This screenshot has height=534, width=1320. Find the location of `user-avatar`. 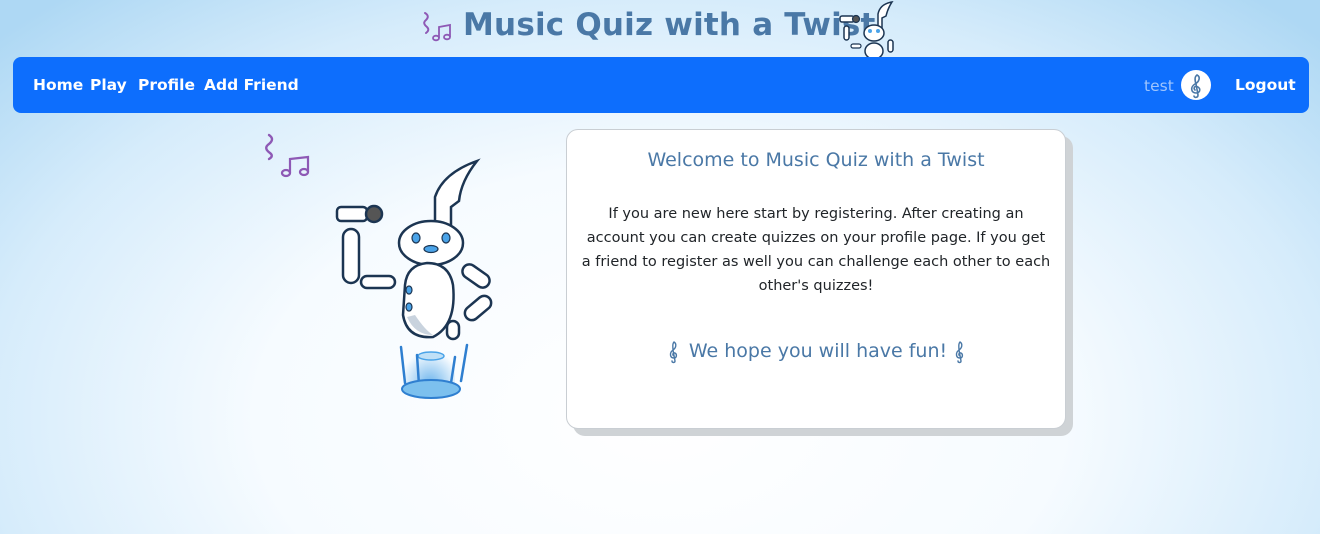

user-avatar is located at coordinates (1196, 85).